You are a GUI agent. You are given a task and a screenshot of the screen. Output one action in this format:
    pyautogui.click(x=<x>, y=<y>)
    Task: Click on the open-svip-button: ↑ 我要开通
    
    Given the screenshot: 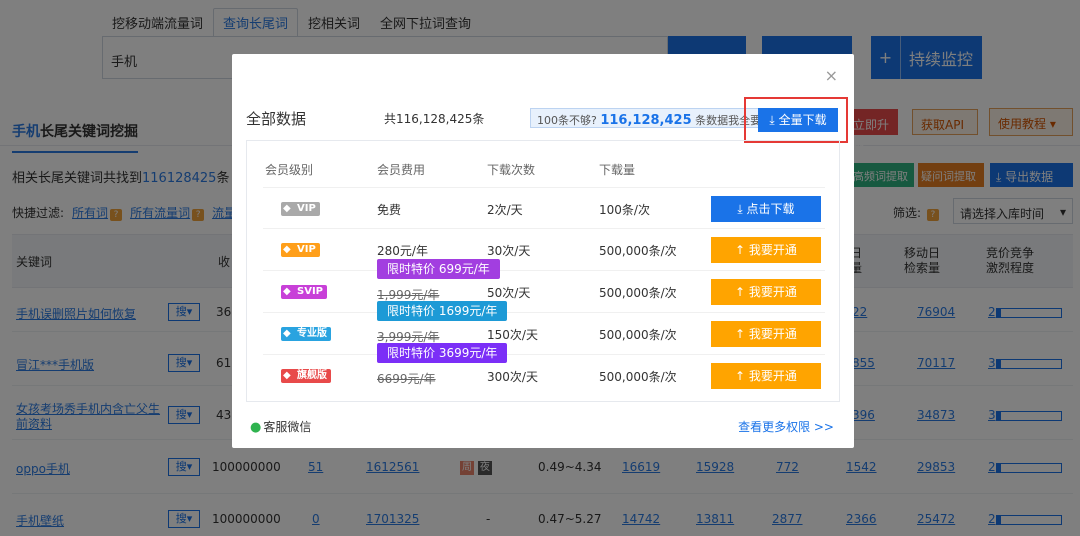 What is the action you would take?
    pyautogui.click(x=766, y=292)
    